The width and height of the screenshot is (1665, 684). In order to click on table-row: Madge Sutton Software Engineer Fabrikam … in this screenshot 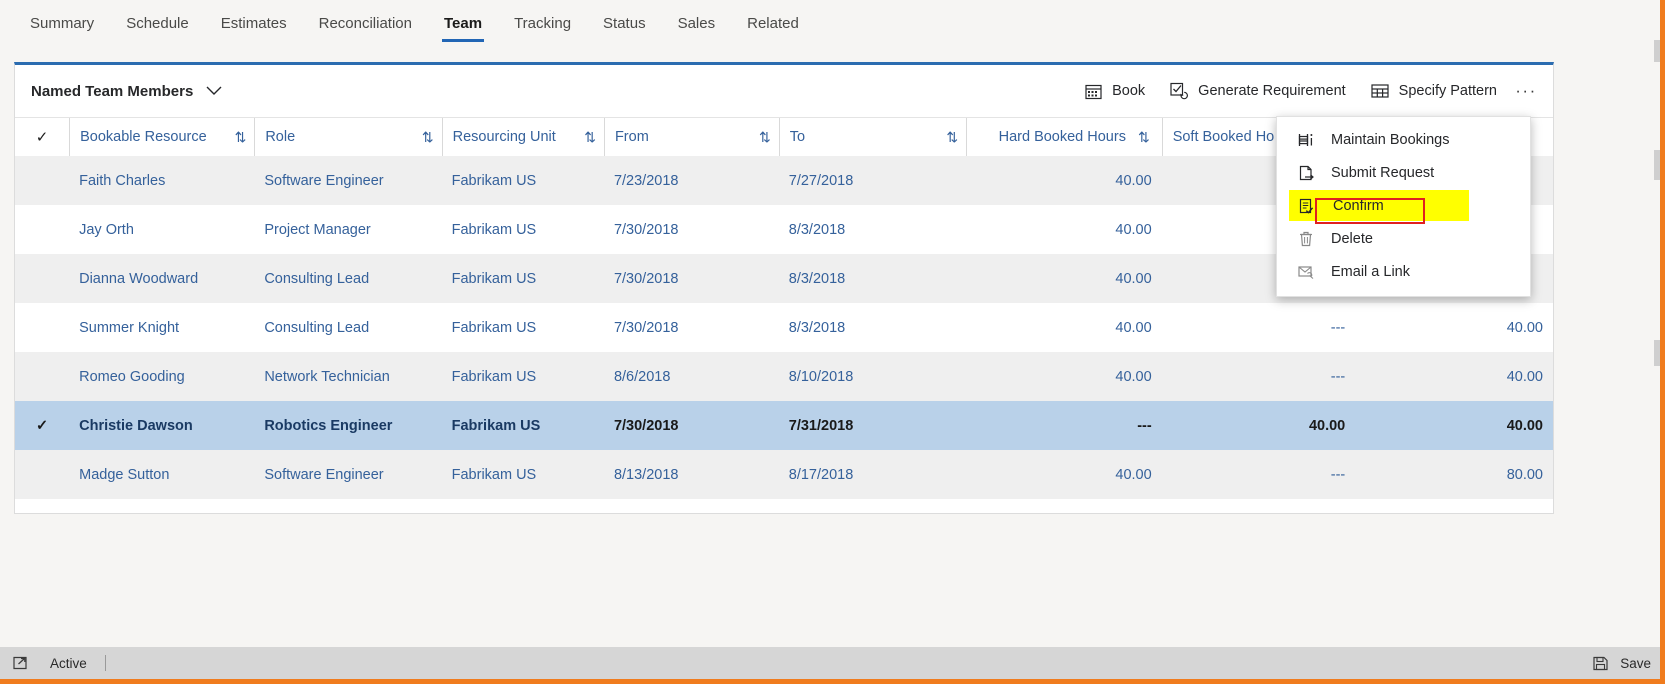, I will do `click(784, 474)`.